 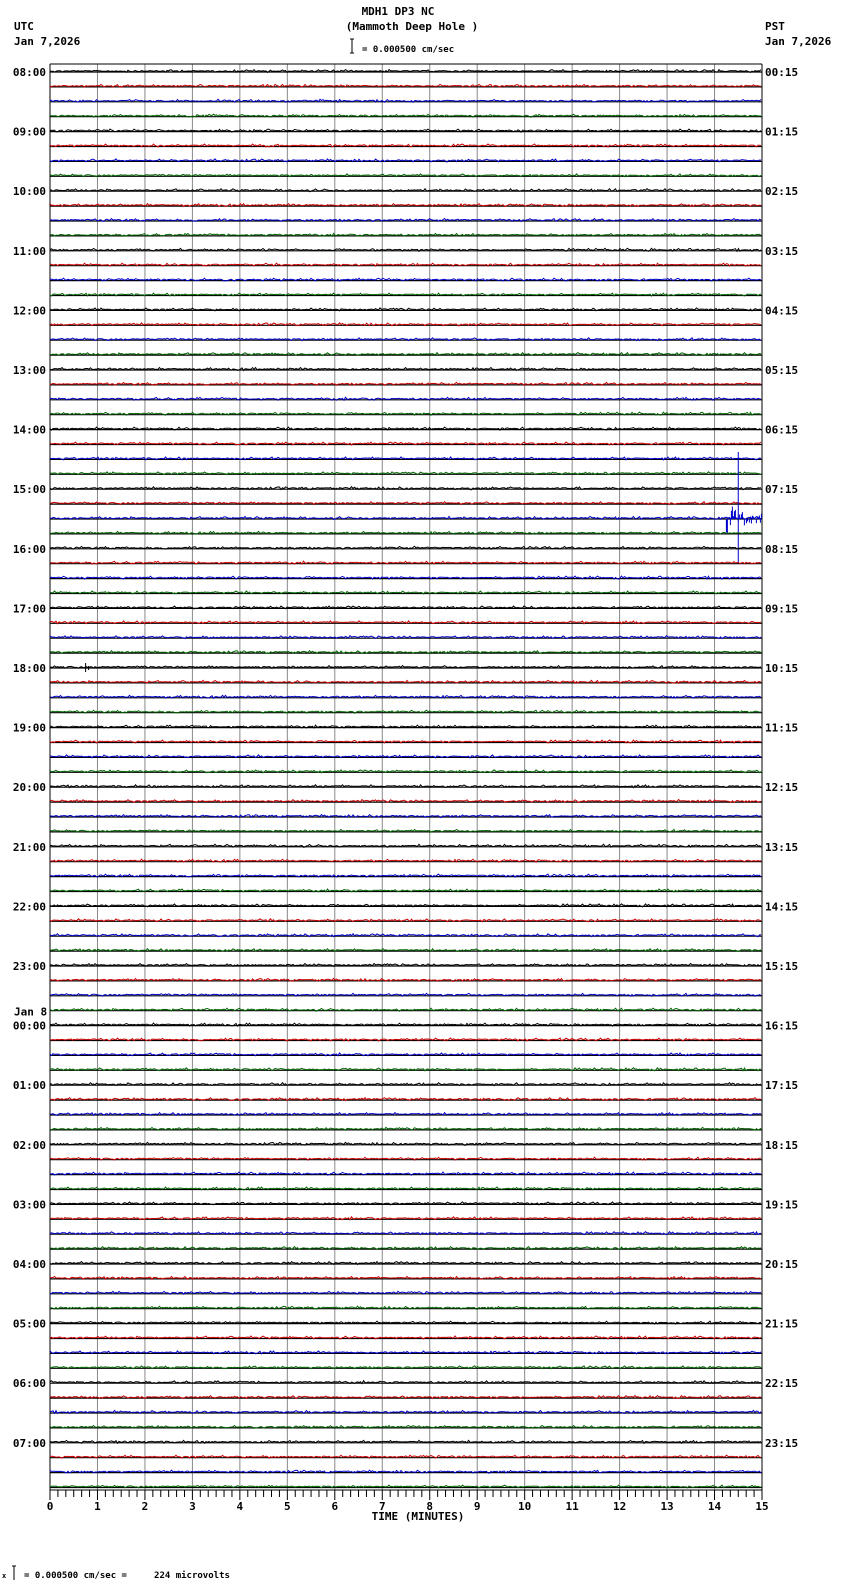 I want to click on chart-subtitle: (Mammoth Deep Hole ), so click(x=412, y=26).